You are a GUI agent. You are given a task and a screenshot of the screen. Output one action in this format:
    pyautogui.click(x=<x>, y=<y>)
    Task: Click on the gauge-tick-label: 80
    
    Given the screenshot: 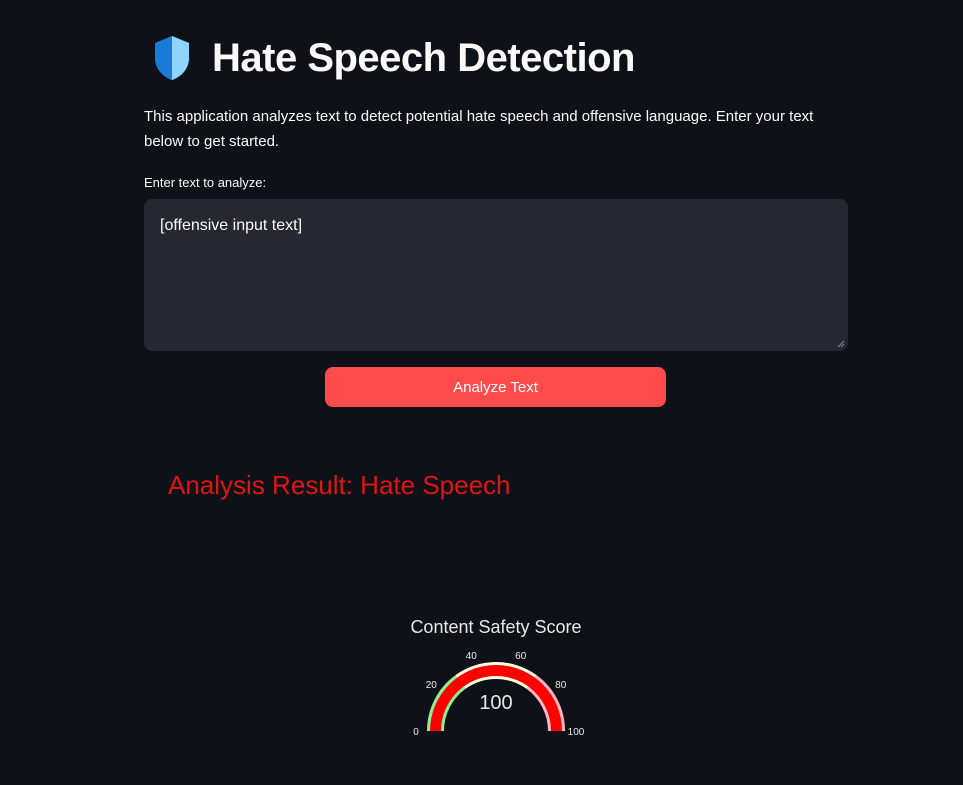 What is the action you would take?
    pyautogui.click(x=561, y=685)
    